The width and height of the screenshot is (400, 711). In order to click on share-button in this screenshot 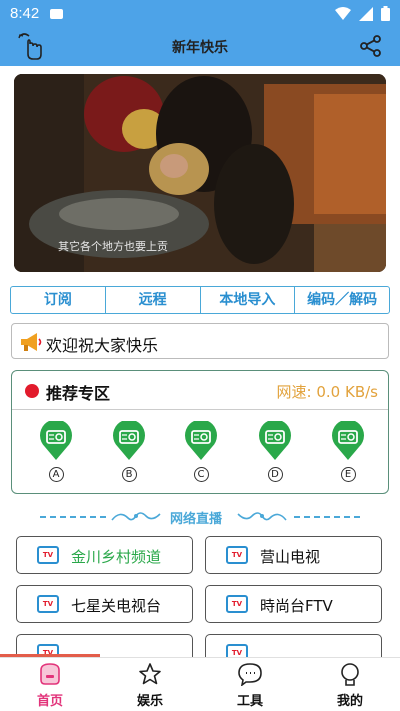, I will do `click(371, 48)`.